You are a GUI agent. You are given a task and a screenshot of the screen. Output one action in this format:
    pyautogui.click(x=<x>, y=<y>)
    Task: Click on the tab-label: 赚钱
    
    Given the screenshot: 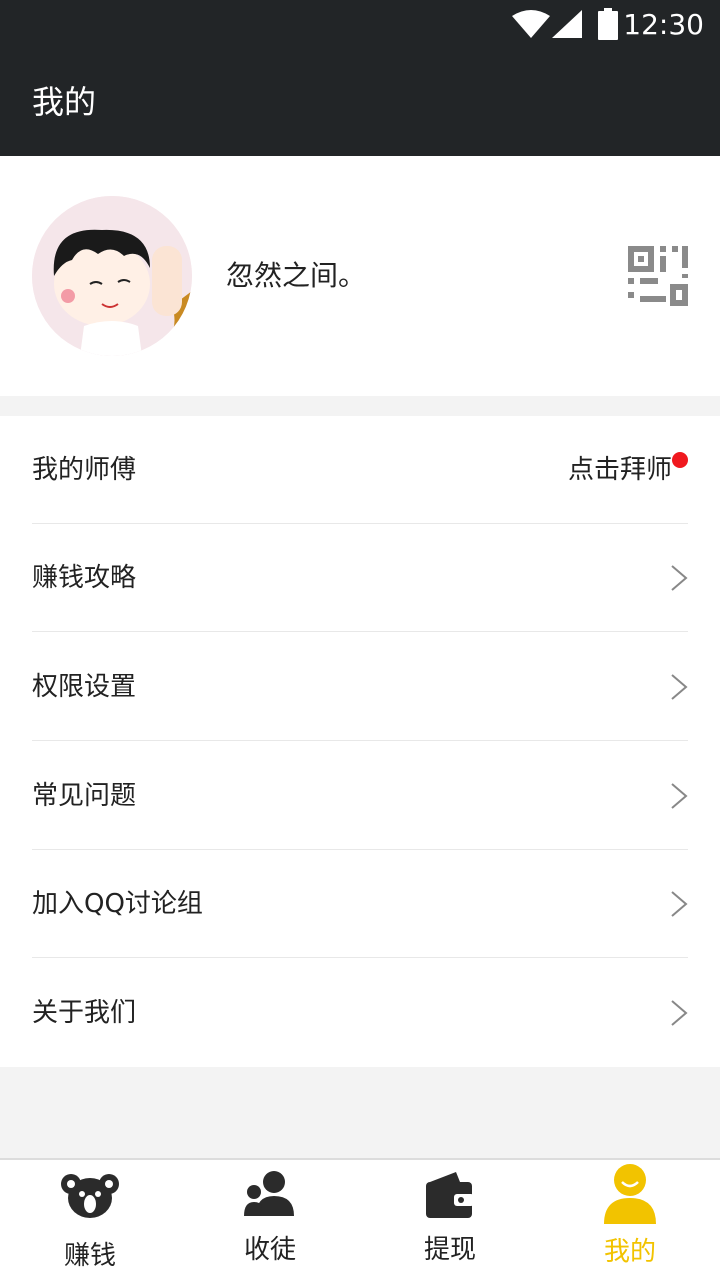 What is the action you would take?
    pyautogui.click(x=89, y=1256)
    